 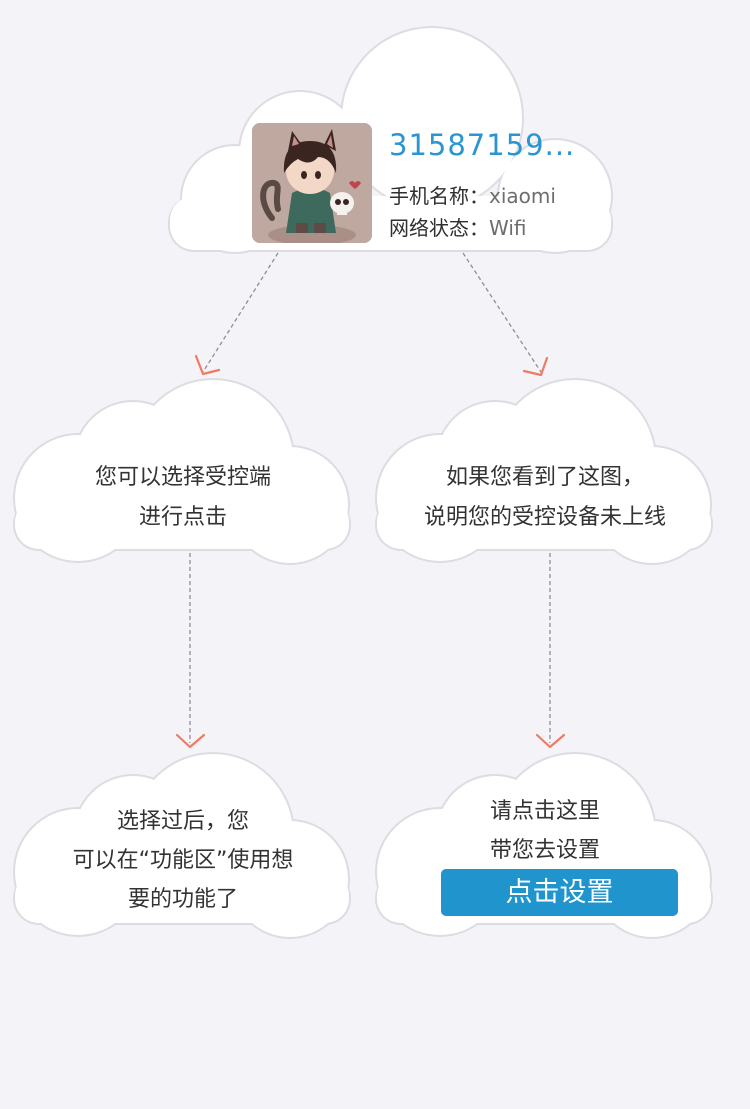 What do you see at coordinates (508, 228) in the screenshot?
I see `network-status-value: Wifi` at bounding box center [508, 228].